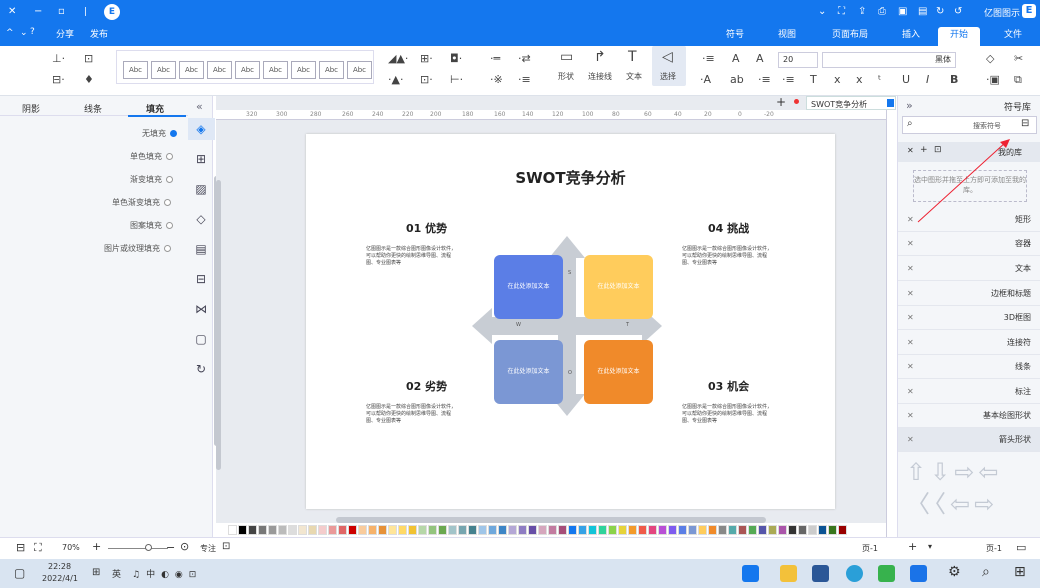 The image size is (1040, 588). What do you see at coordinates (496, 80) in the screenshot?
I see `more-icon: ·※` at bounding box center [496, 80].